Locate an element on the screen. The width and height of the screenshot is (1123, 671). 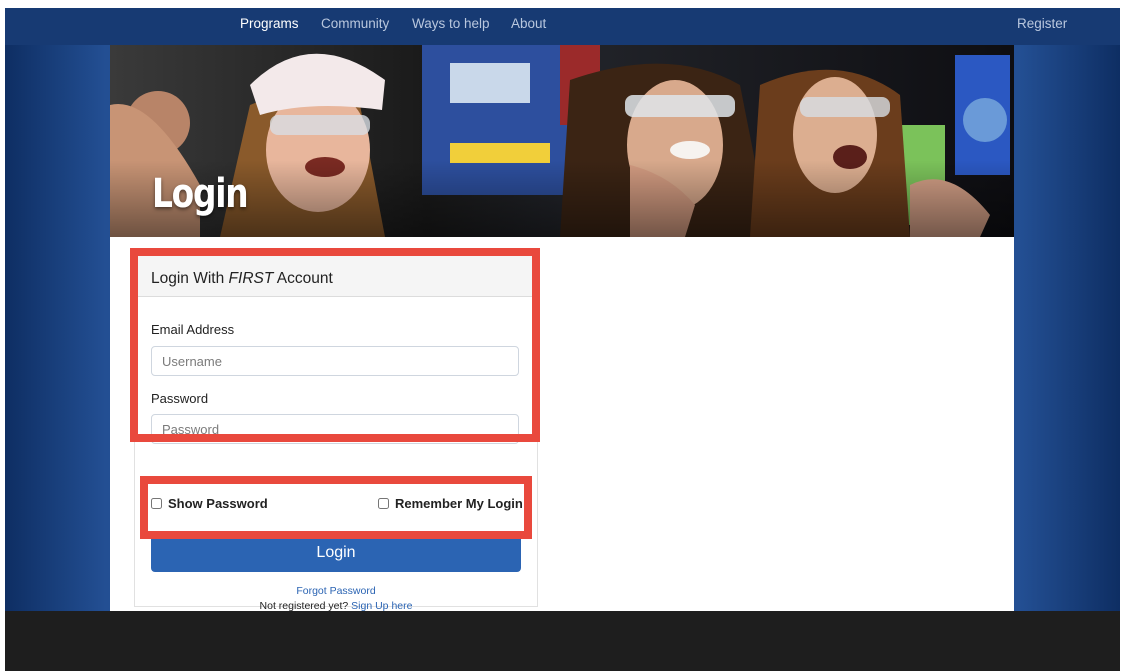
email-field is located at coordinates (335, 361).